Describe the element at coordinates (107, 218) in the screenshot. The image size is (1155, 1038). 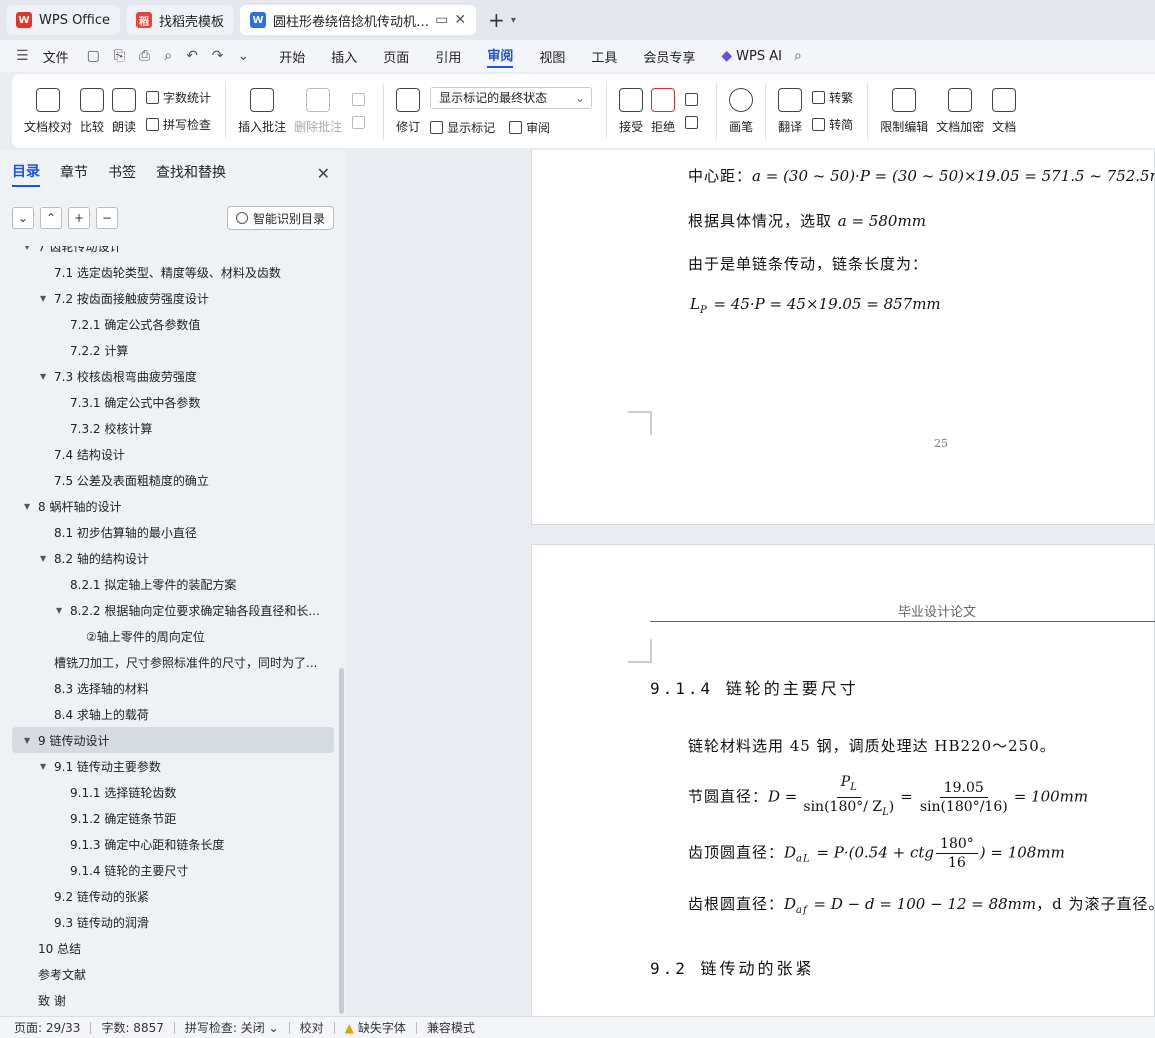
I see `remove-heading-icon: −` at that location.